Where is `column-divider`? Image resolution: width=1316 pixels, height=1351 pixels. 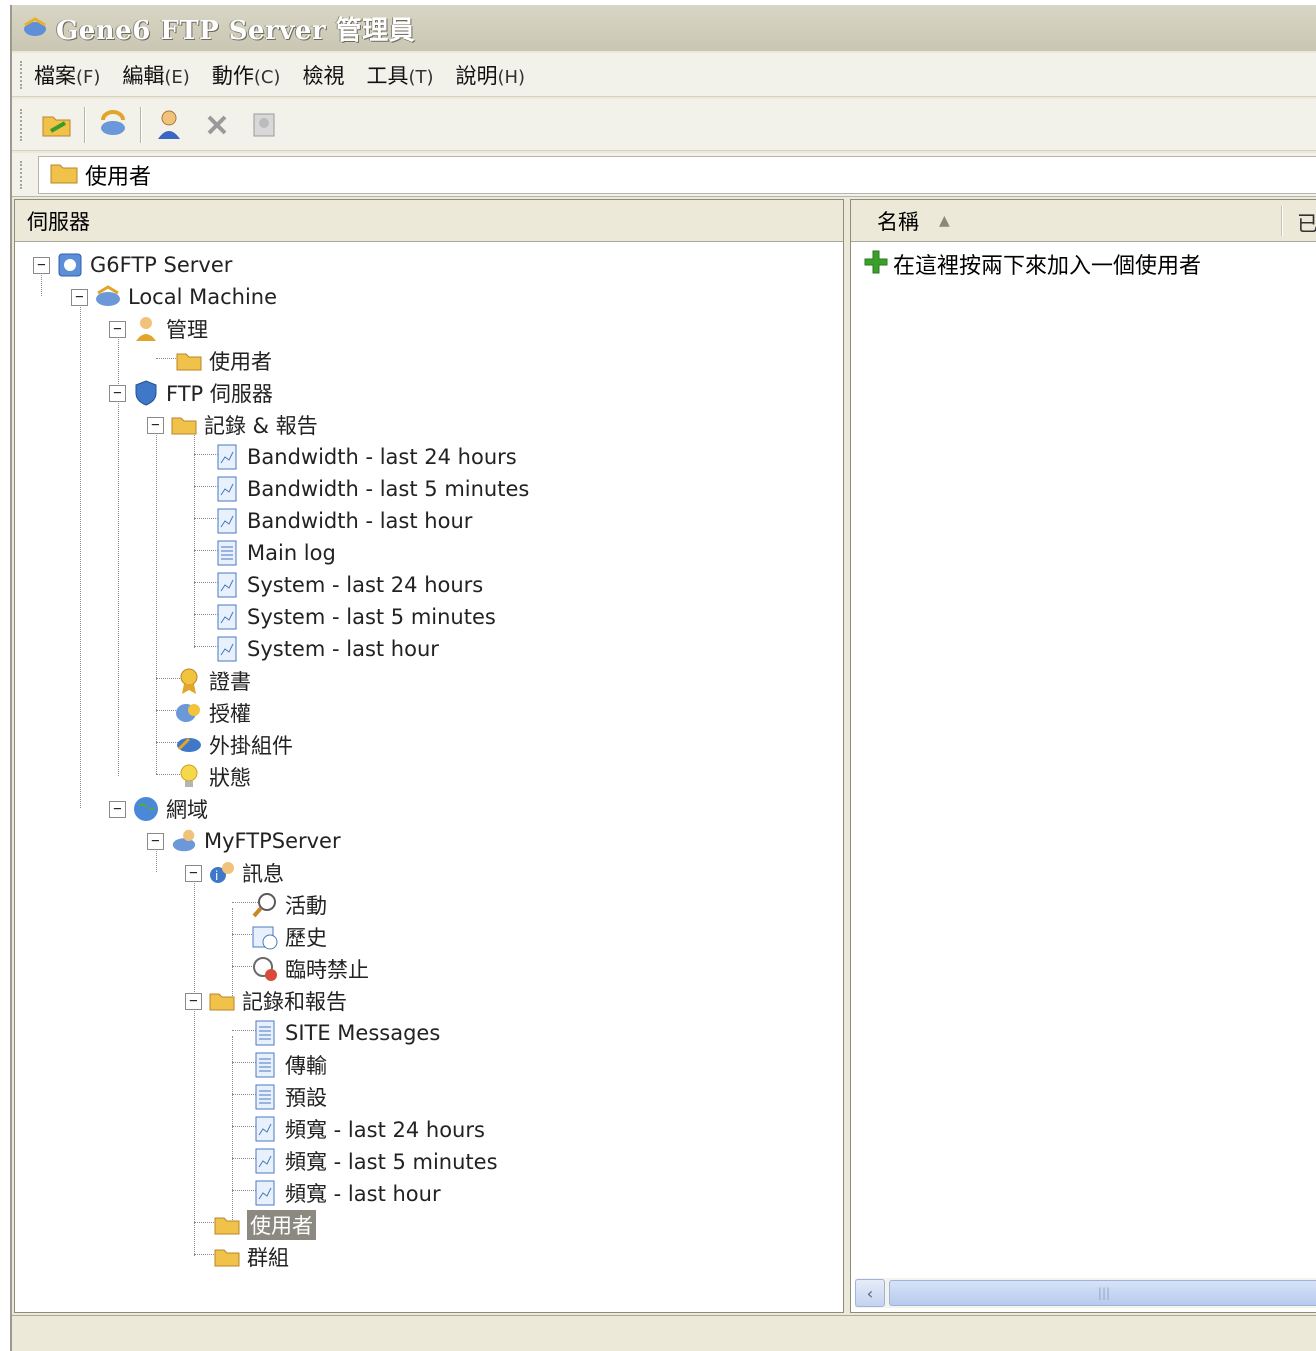
column-divider is located at coordinates (1282, 221).